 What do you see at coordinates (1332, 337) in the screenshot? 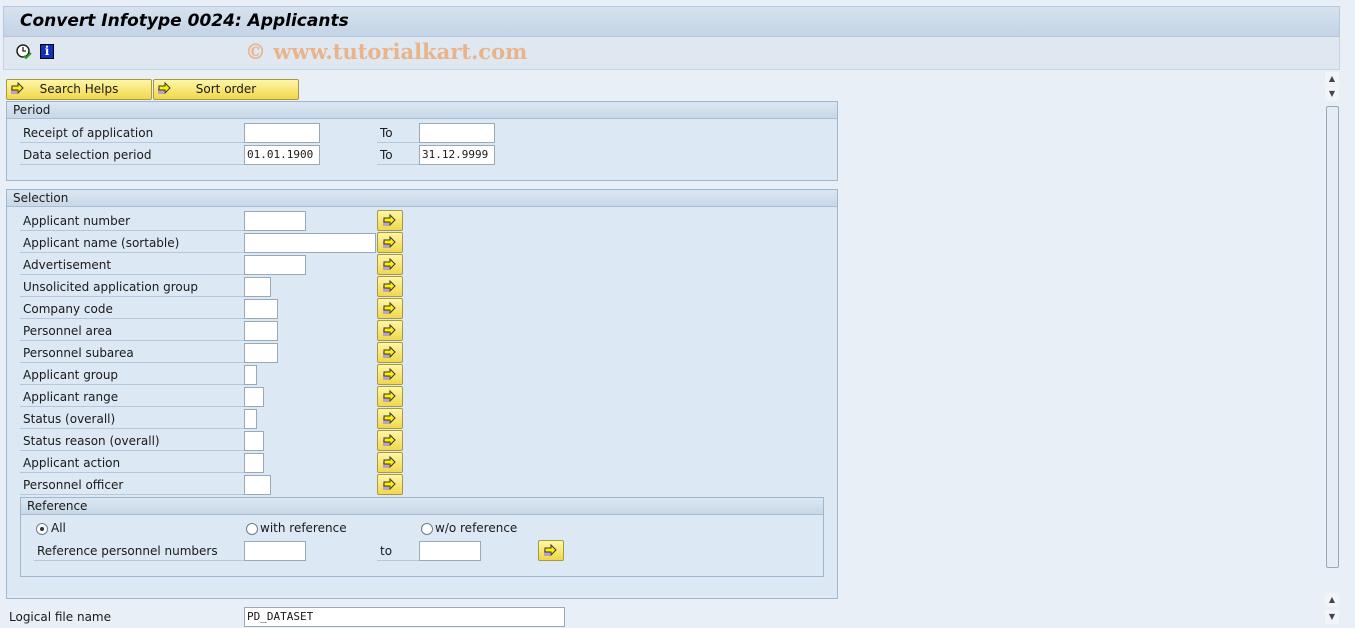
I see `scroll-thumb` at bounding box center [1332, 337].